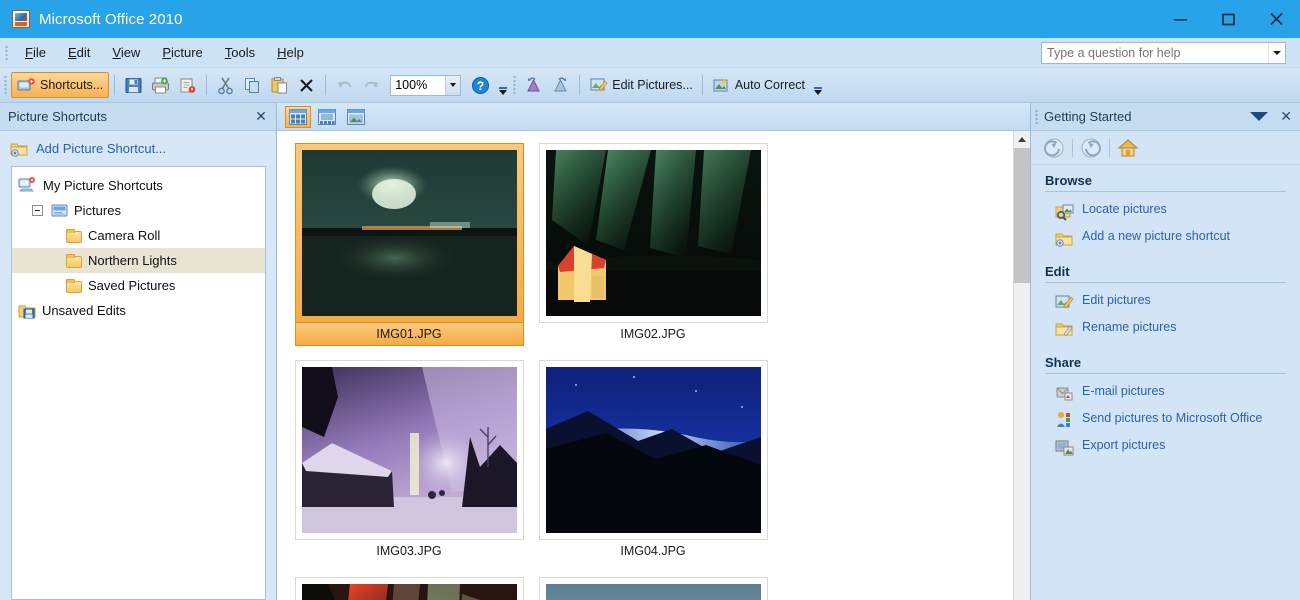 The height and width of the screenshot is (600, 1300). Describe the element at coordinates (1165, 393) in the screenshot. I see `link-email-pictures: E-mail pictures` at that location.